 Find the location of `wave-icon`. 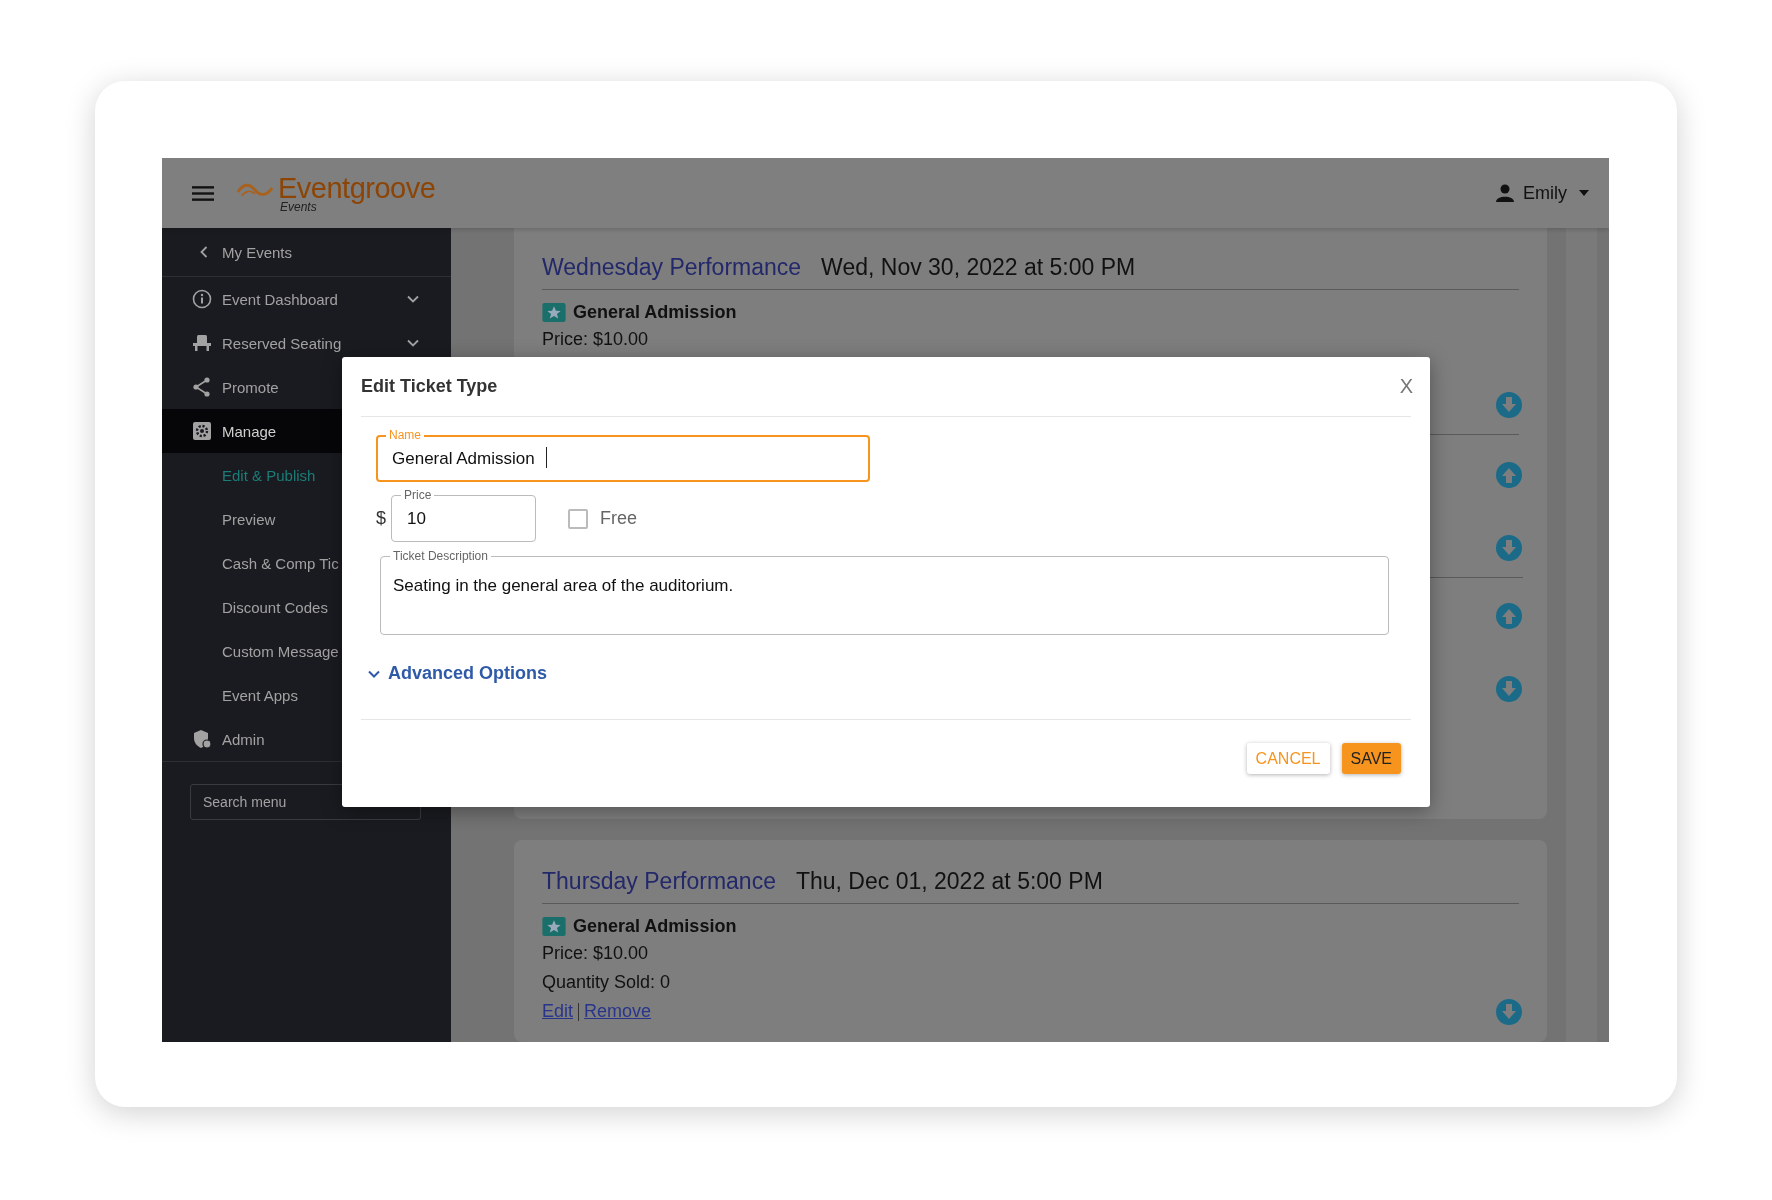

wave-icon is located at coordinates (255, 190).